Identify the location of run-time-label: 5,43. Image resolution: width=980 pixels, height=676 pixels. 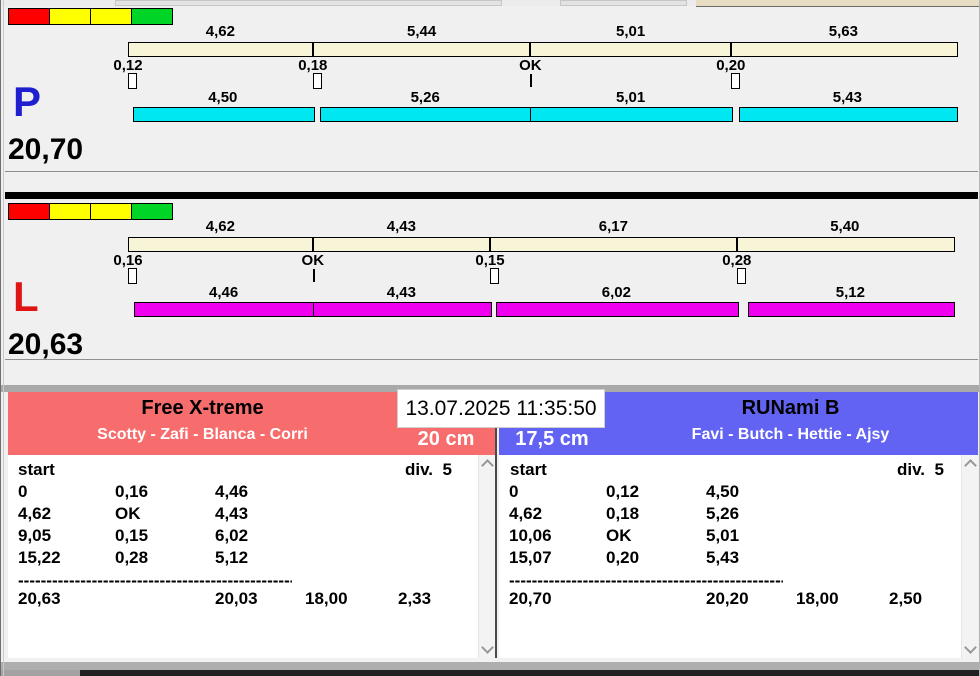
(847, 97).